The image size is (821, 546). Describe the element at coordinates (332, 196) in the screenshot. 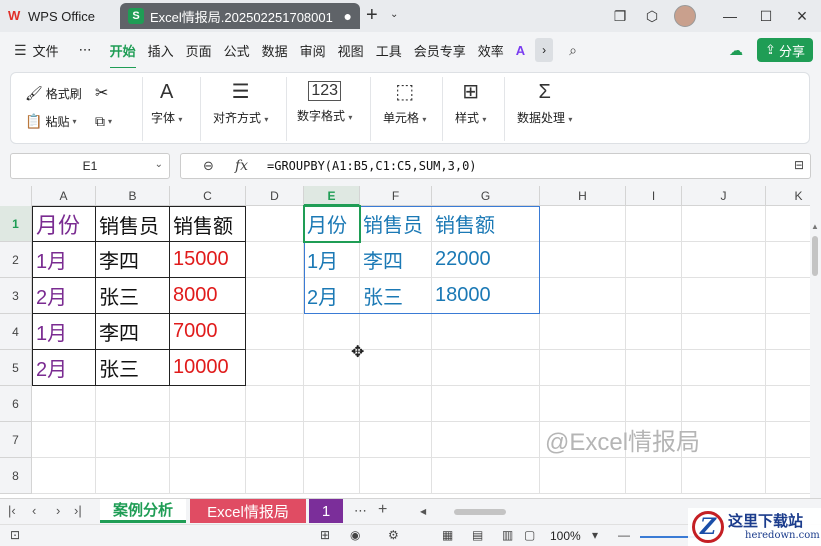

I see `column-header: E` at that location.